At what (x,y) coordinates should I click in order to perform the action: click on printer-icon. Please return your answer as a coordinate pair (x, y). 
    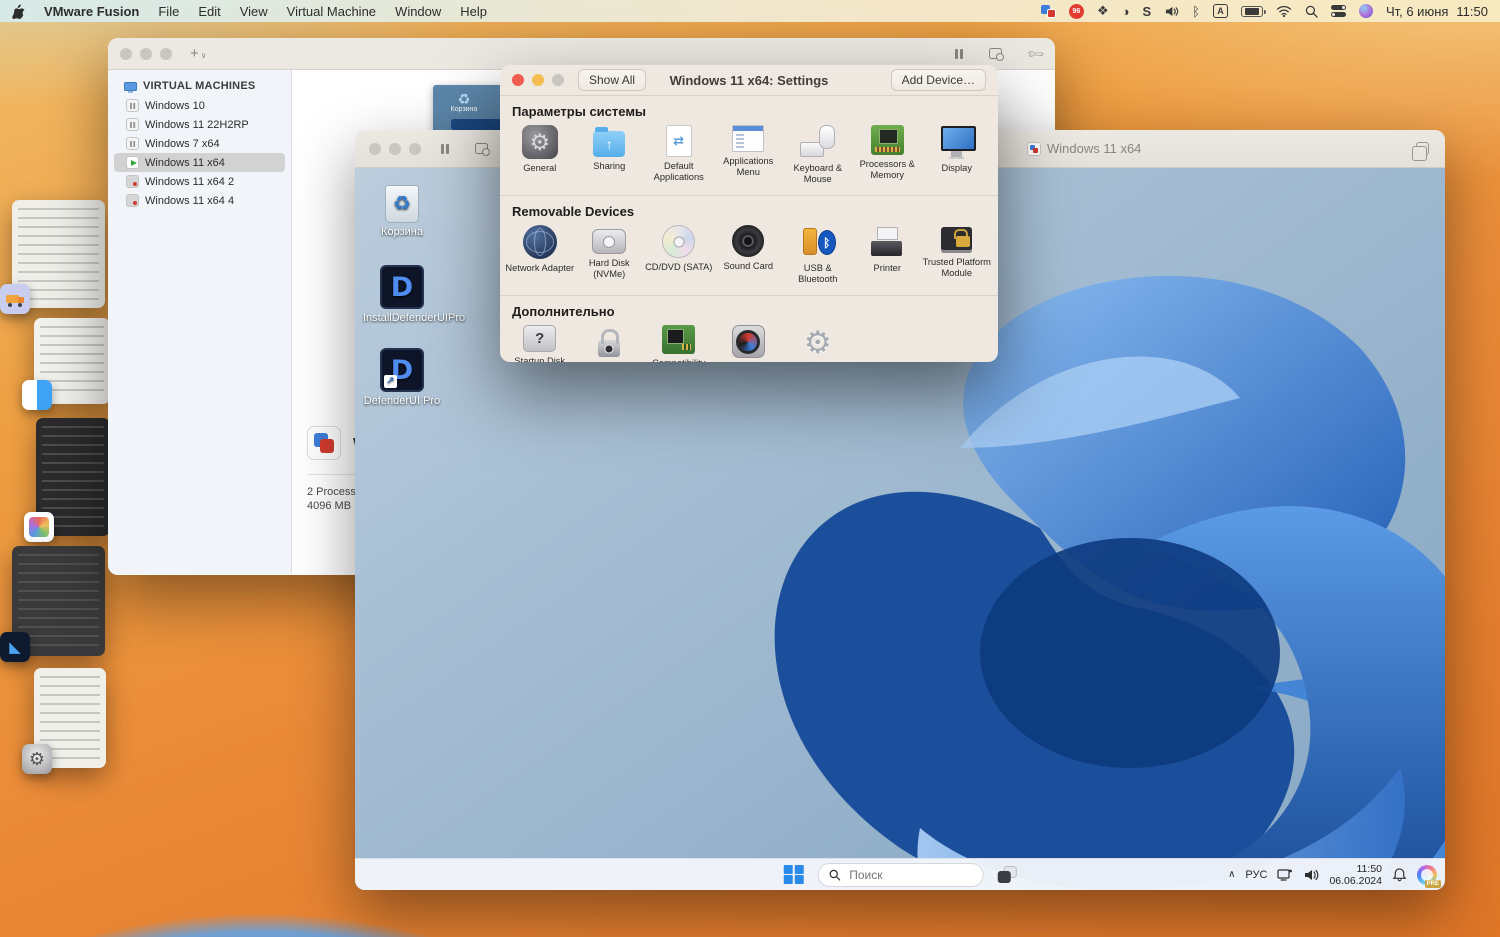
    Looking at the image, I should click on (887, 242).